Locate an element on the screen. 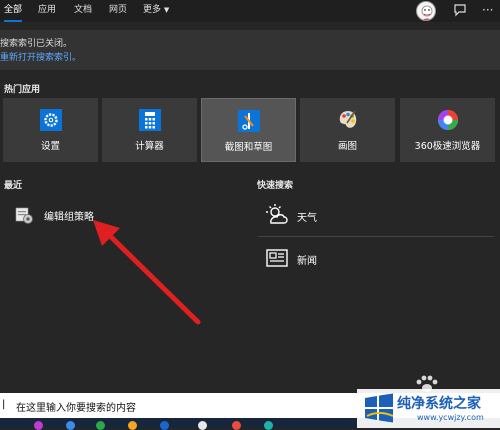  tab-more: 更多 ▼ is located at coordinates (156, 11).